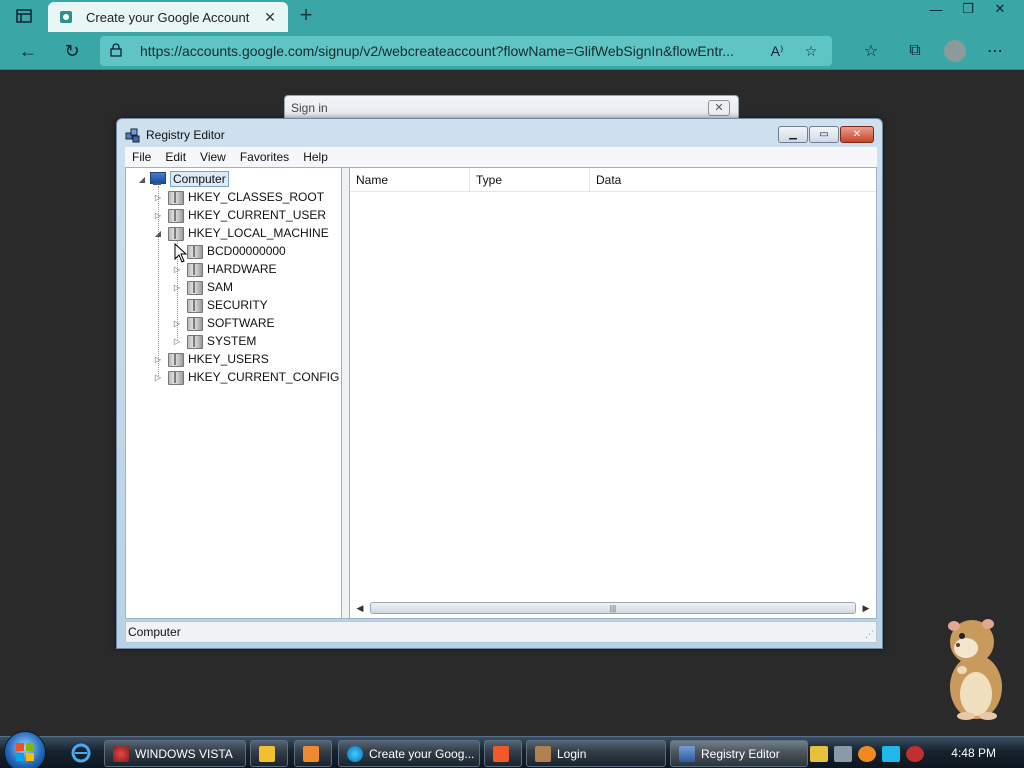  What do you see at coordinates (867, 753) in the screenshot?
I see `tray-search-icon` at bounding box center [867, 753].